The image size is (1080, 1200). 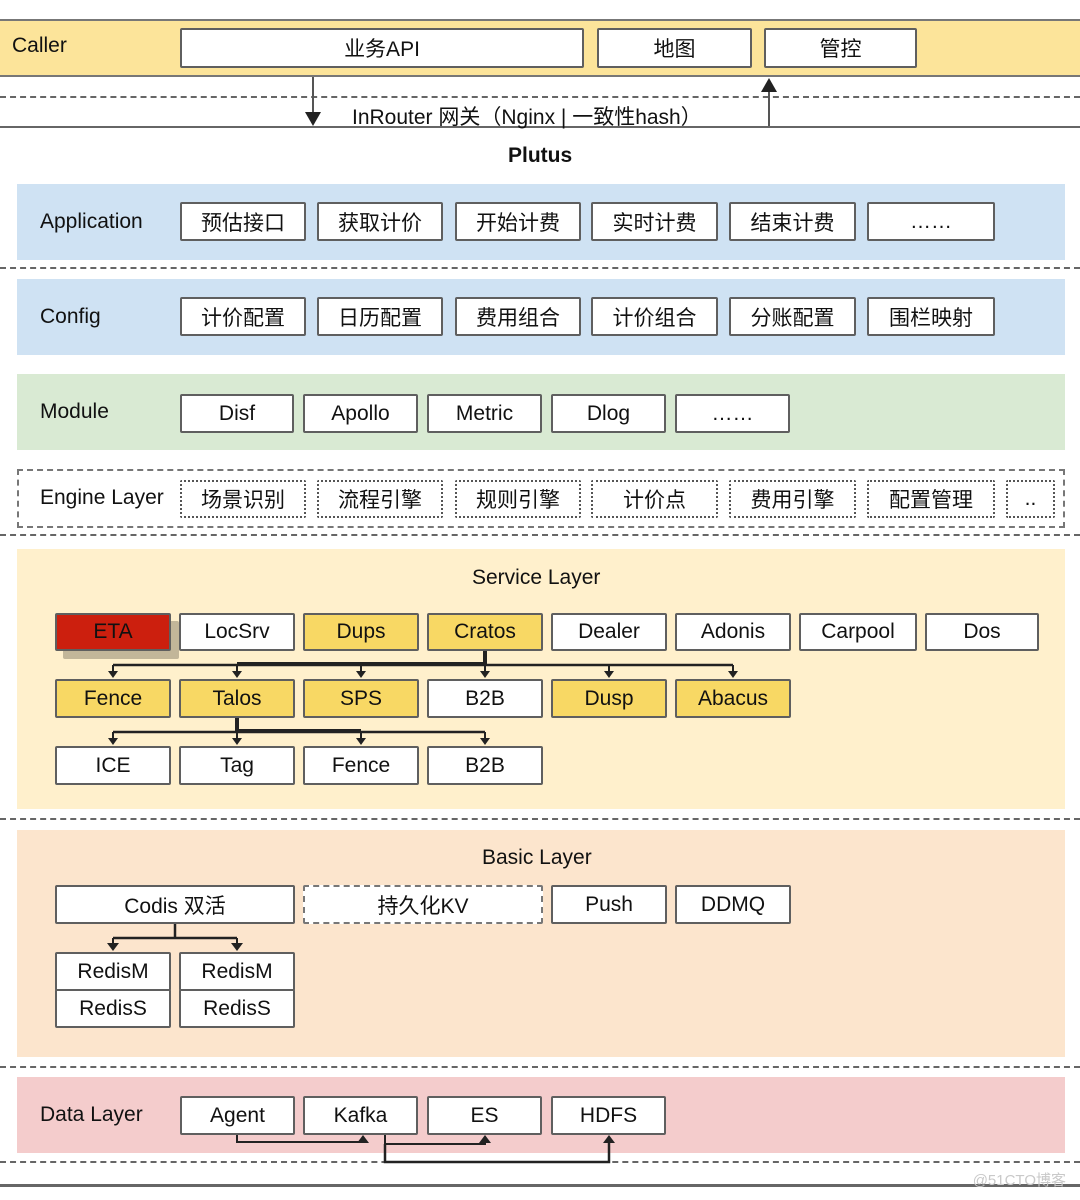 I want to click on config-item: 计价组合, so click(x=654, y=316).